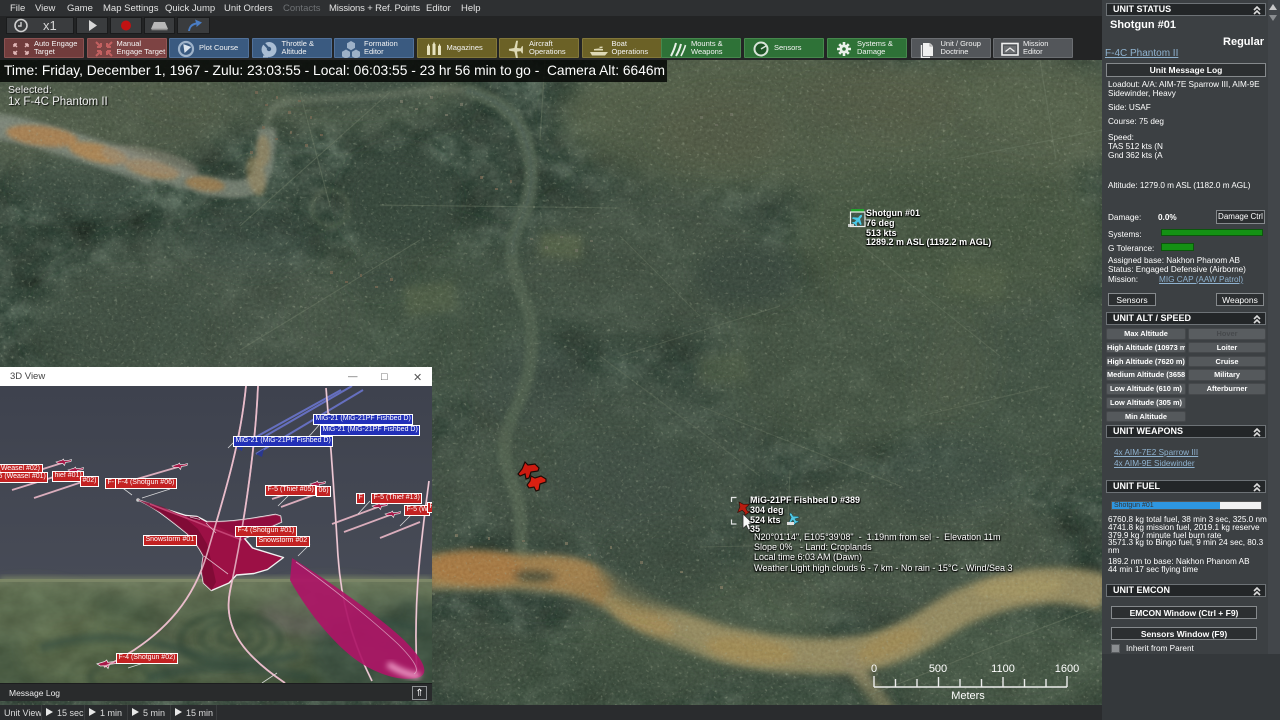 This screenshot has height=720, width=1280. I want to click on svg-text: 1600, so click(1067, 669).